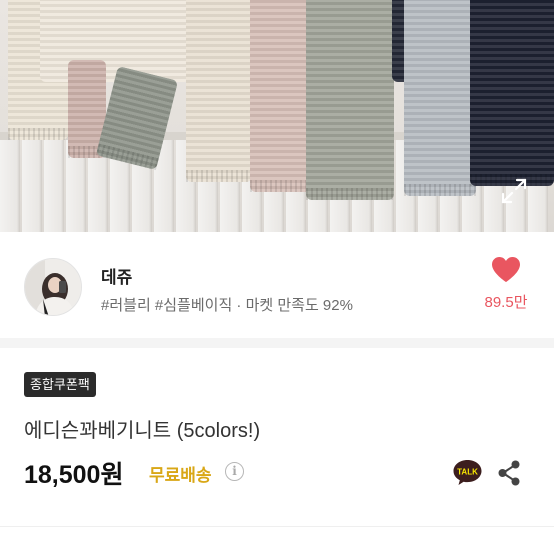 This screenshot has width=554, height=554. Describe the element at coordinates (53, 287) in the screenshot. I see `seller-avatar` at that location.